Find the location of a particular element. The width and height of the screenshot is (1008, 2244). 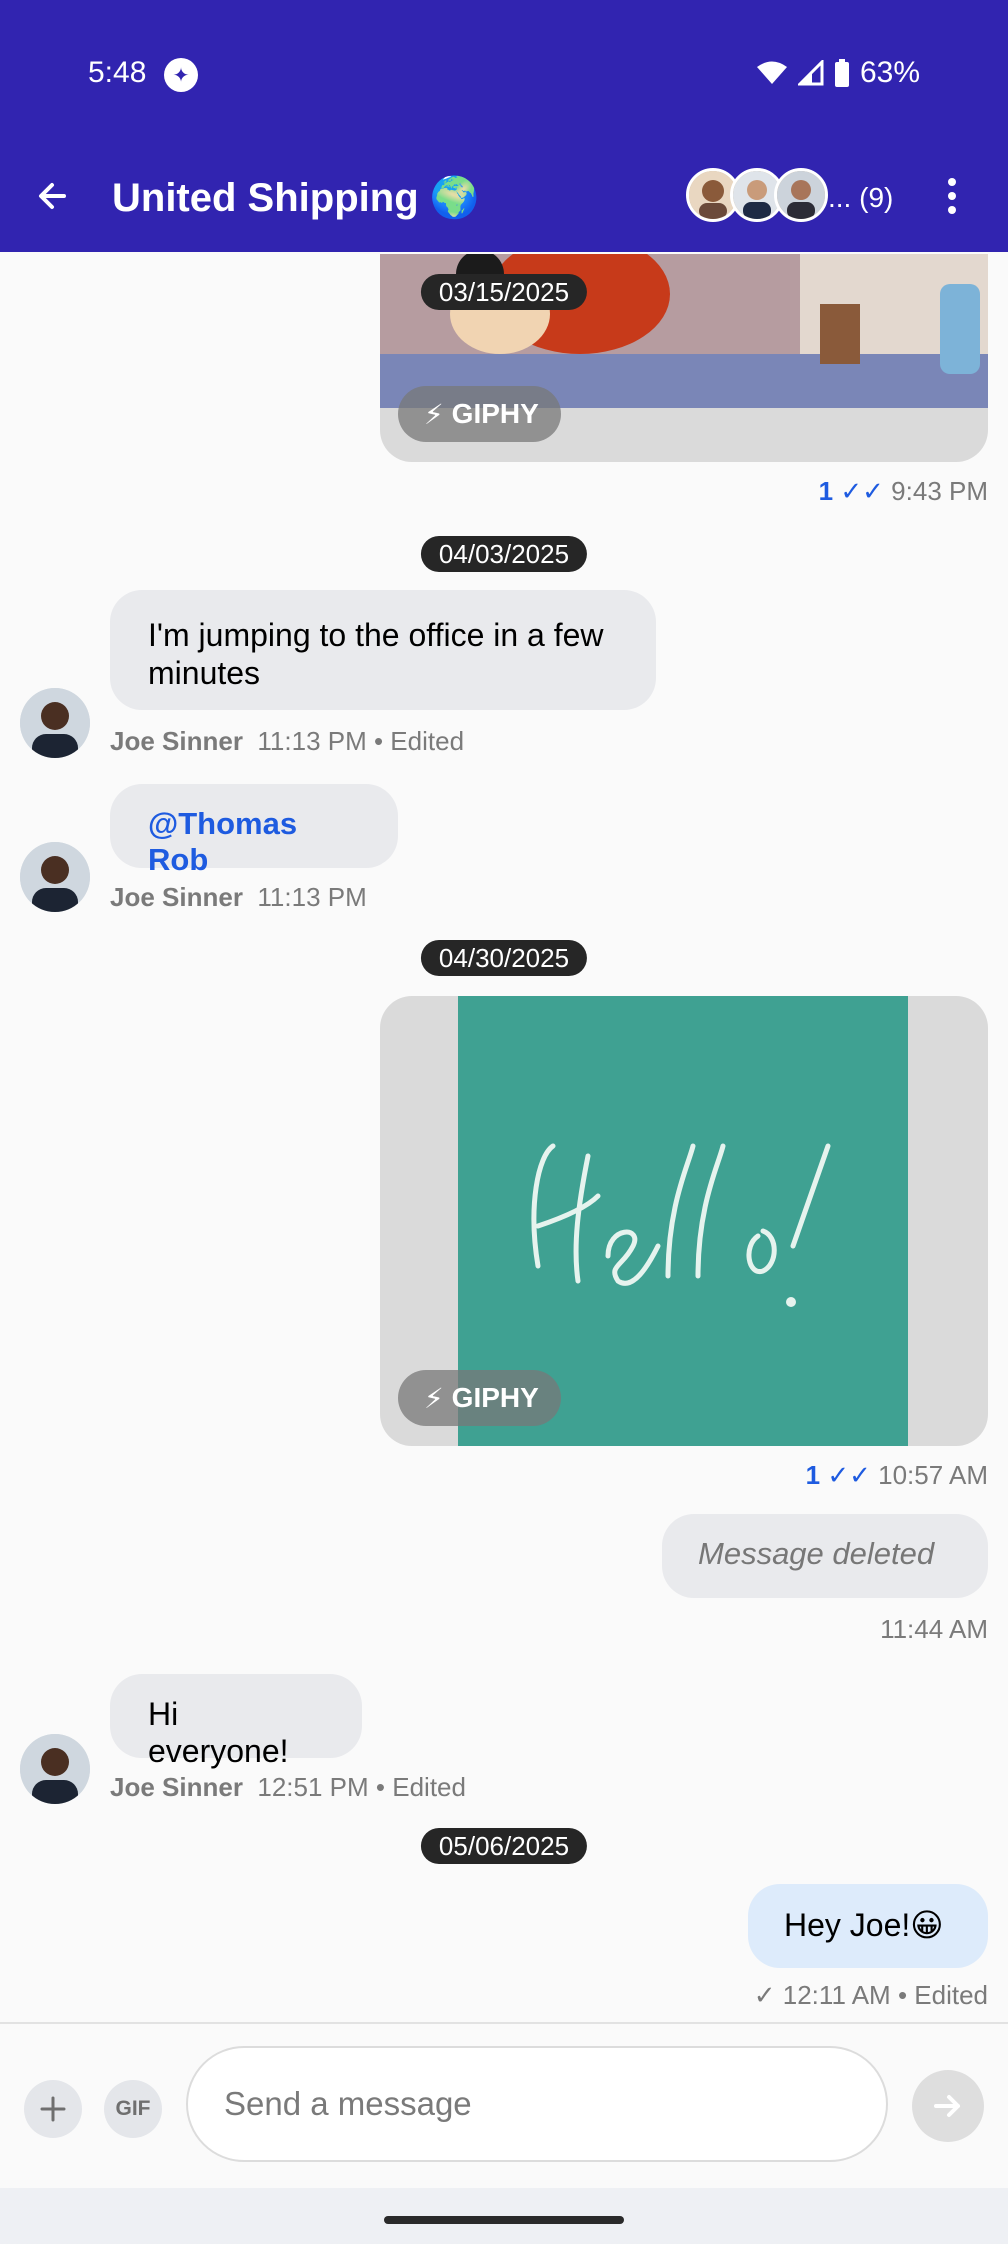

date-separator: 03/15/2025 is located at coordinates (504, 292).